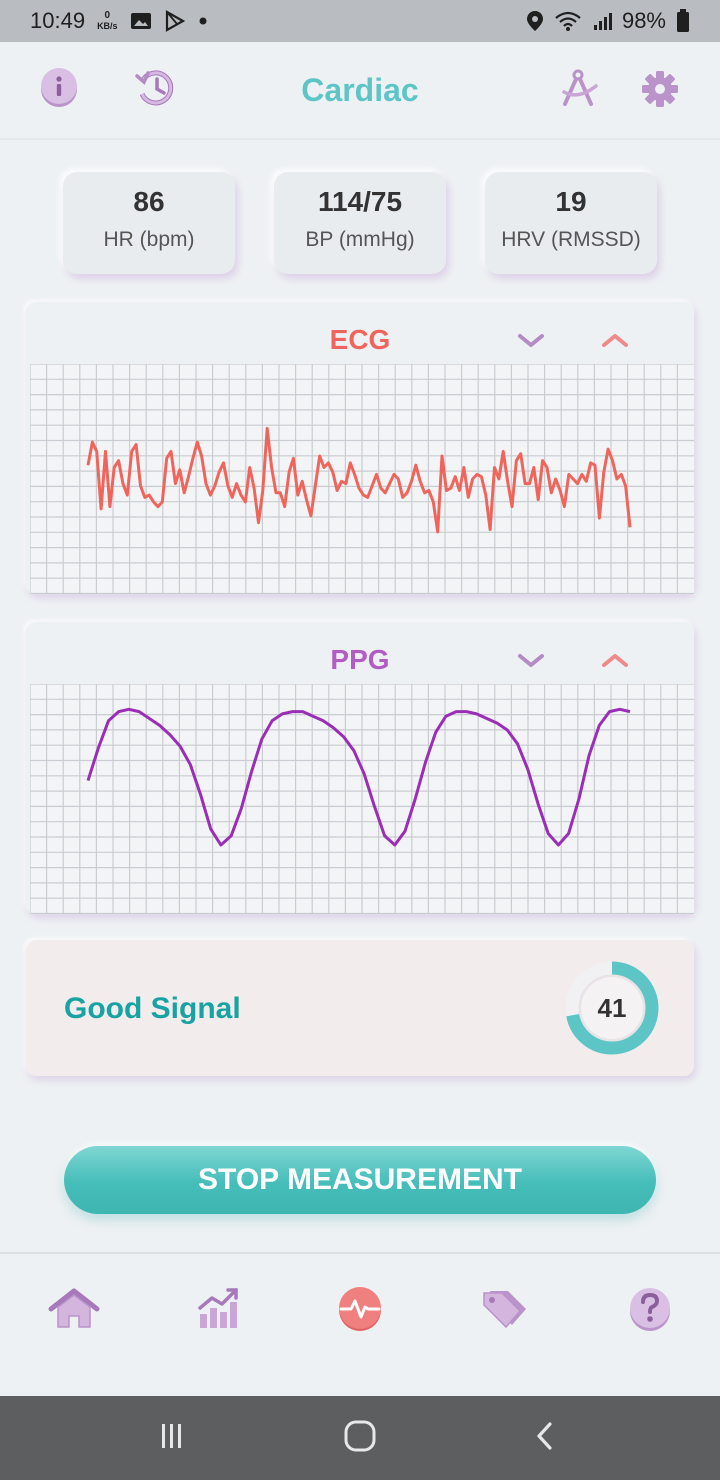  I want to click on ppg-scale-down-button, so click(531, 660).